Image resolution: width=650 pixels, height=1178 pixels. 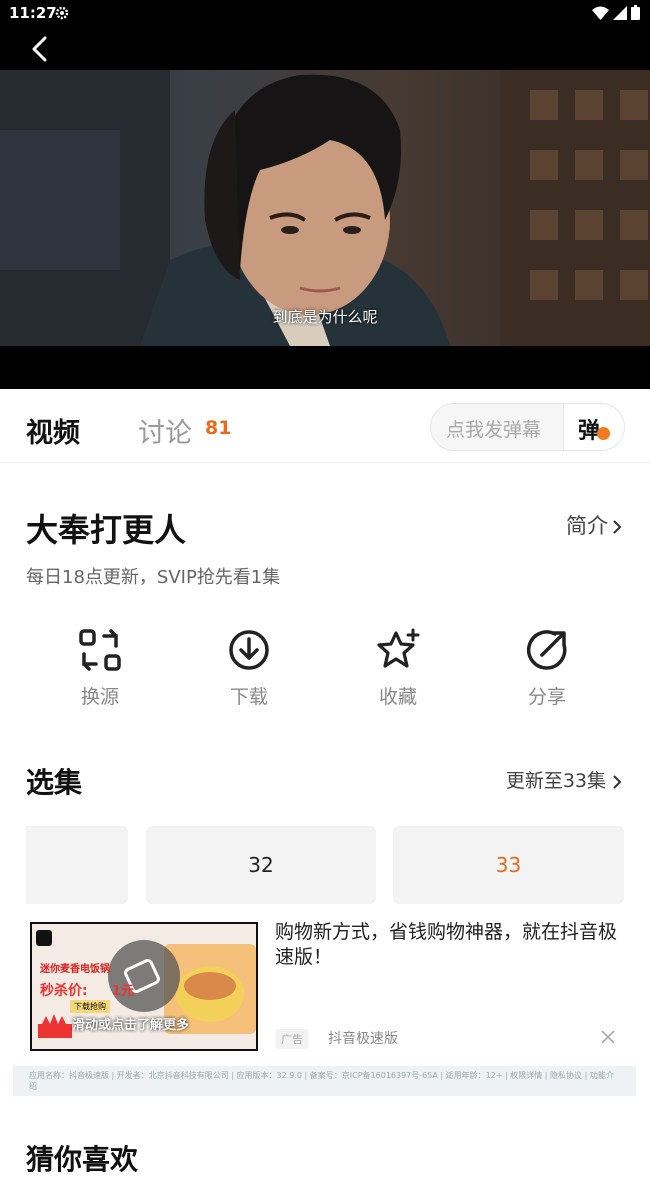 I want to click on danmu-check-icon, so click(x=603, y=433).